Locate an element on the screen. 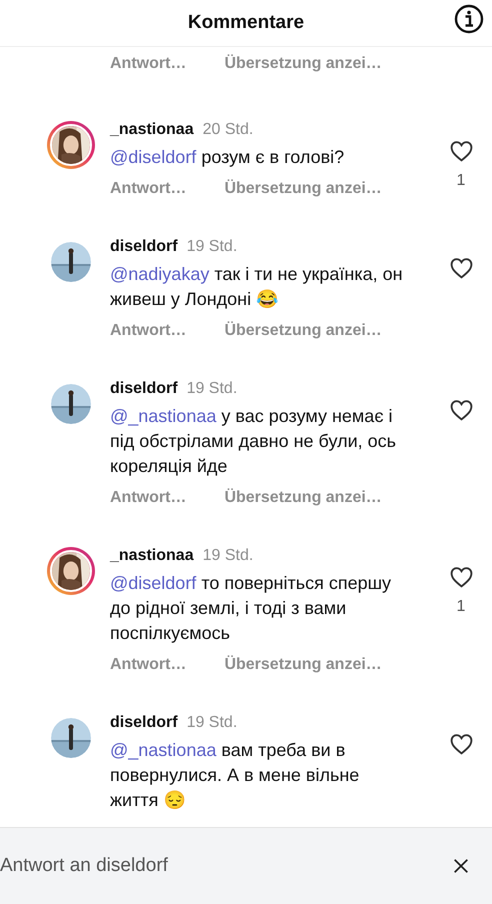  comment-text: @_nastionaa у вас розуму немає і під обстрілами давно не були, ось кореляція йде is located at coordinates (254, 441).